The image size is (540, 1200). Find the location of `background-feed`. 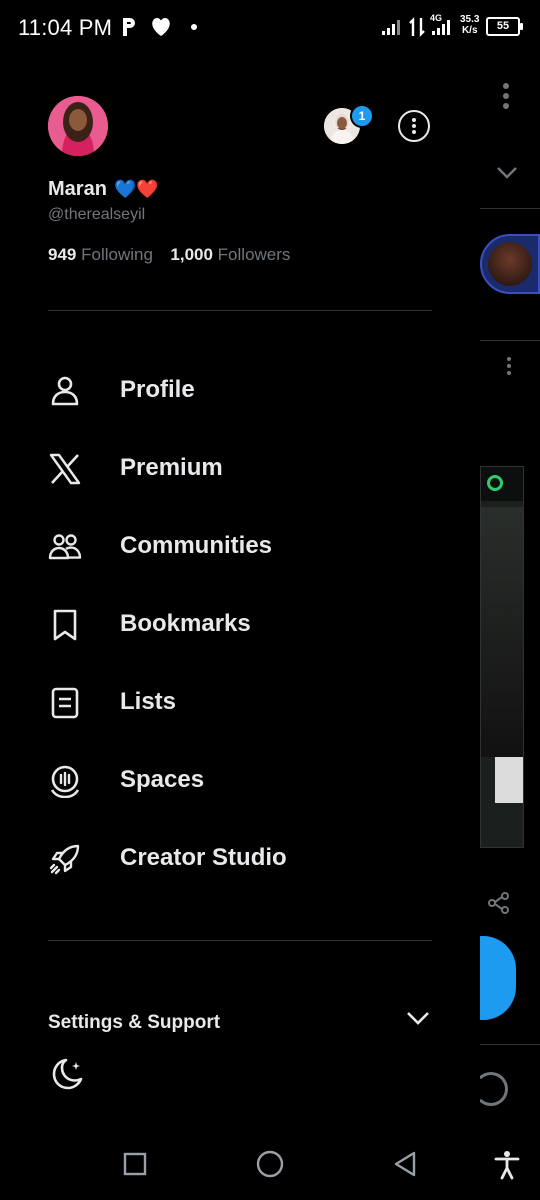

background-feed is located at coordinates (495, 594).